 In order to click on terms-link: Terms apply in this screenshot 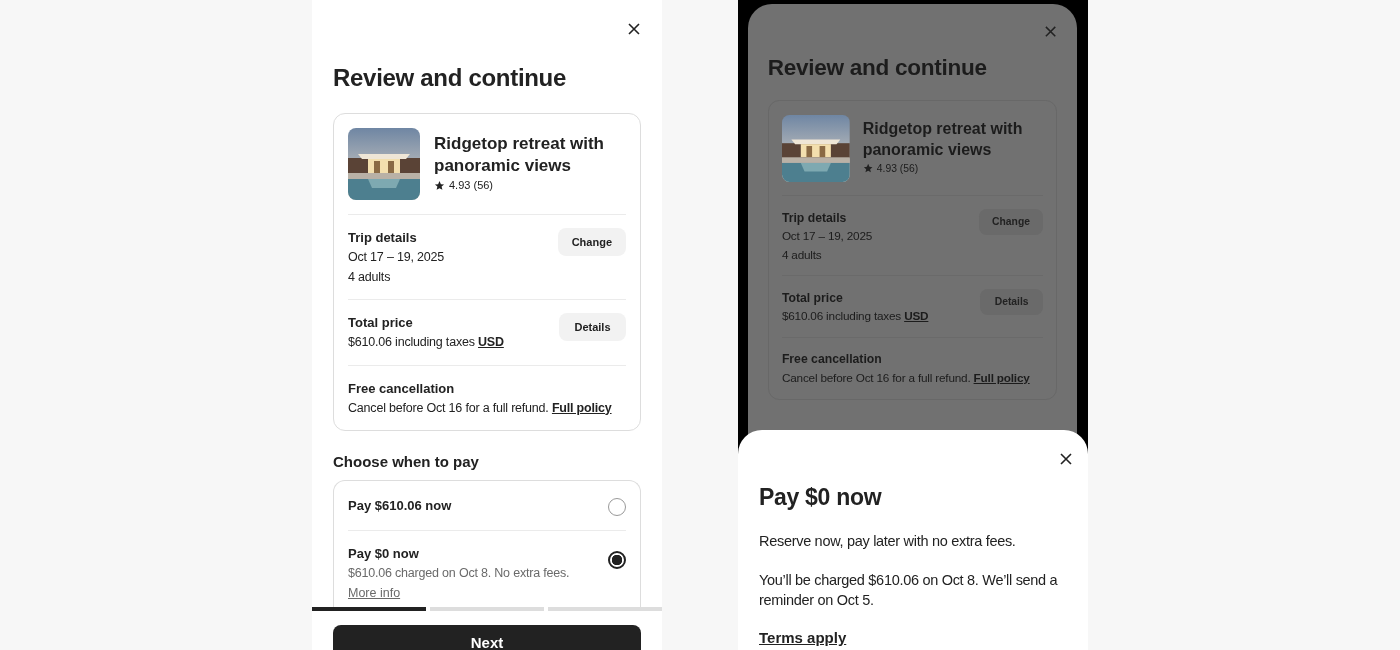, I will do `click(803, 637)`.